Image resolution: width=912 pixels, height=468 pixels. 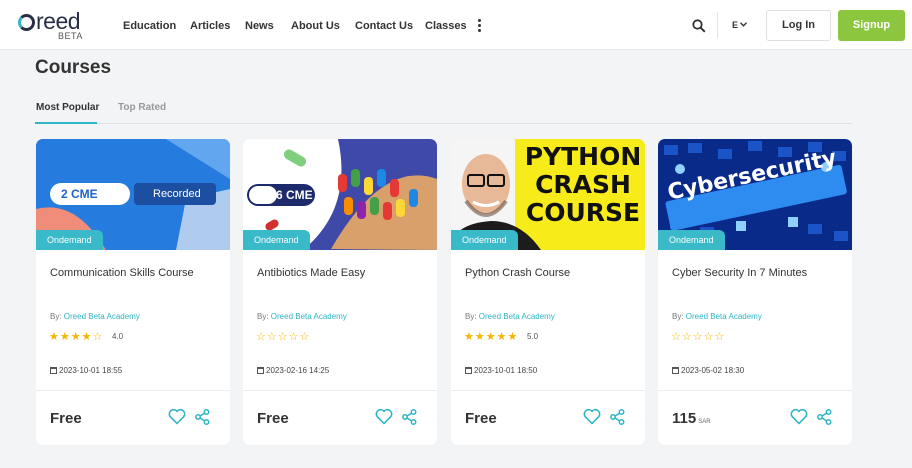 I want to click on course-thumbnail: 6 CME Ondemand, so click(x=340, y=194).